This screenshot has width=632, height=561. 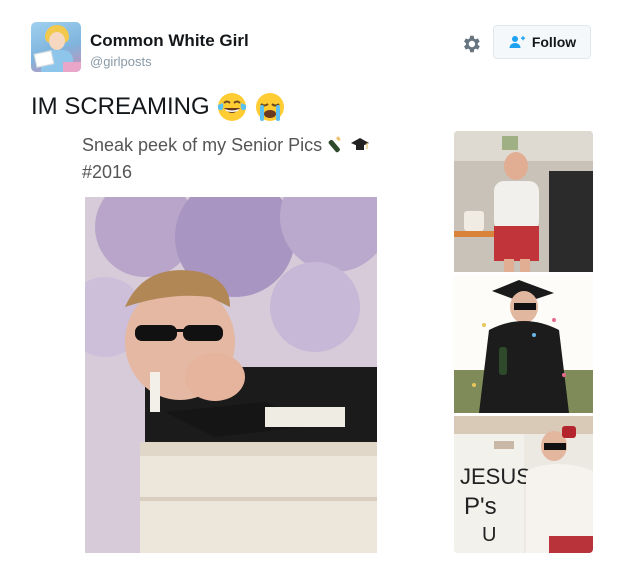 I want to click on caption-line-1: Sneak peek of my Senior Pics, so click(x=226, y=145).